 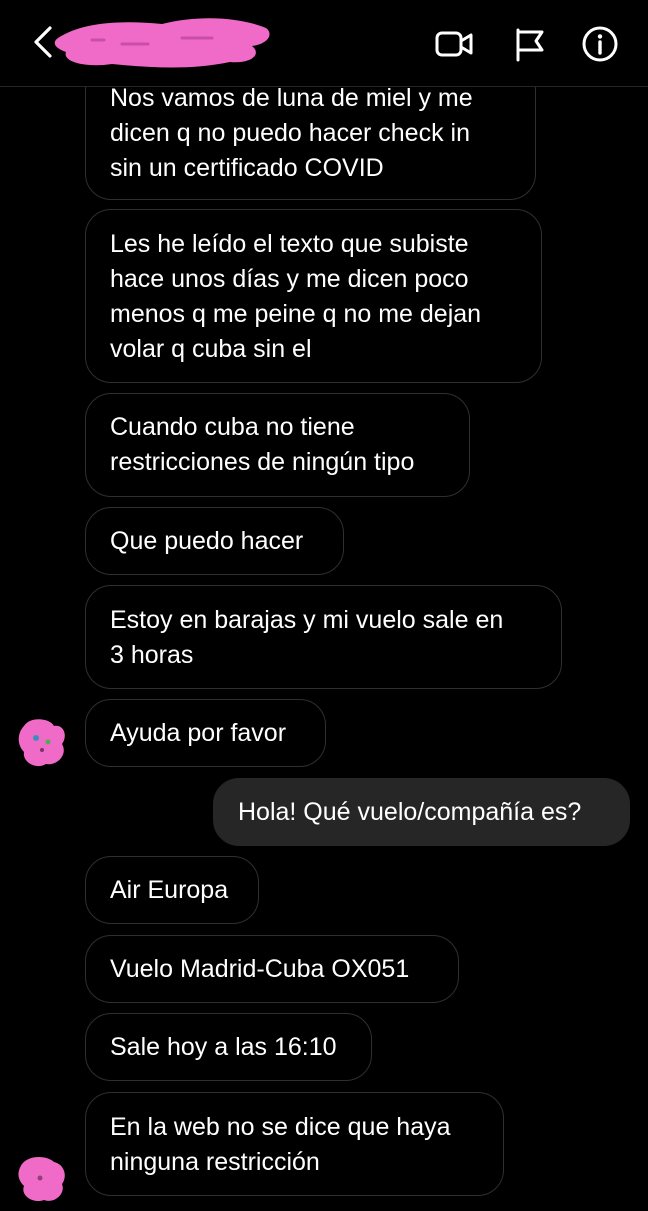 I want to click on message-text-line: Cuando cuba no tiene, so click(x=232, y=427).